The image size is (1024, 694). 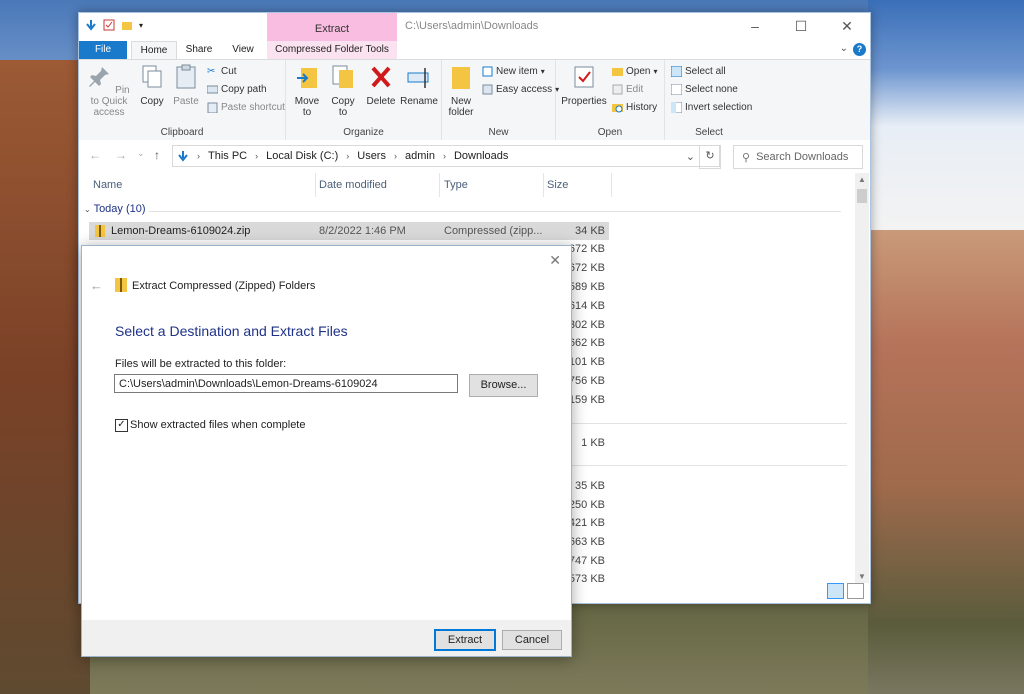 I want to click on new-folder-button: New folder, so click(x=461, y=91).